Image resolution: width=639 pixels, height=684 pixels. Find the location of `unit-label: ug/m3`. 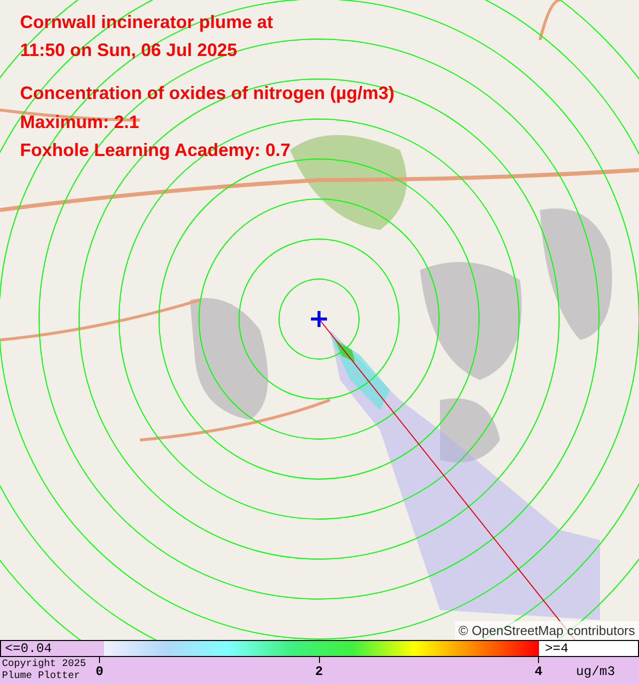

unit-label: ug/m3 is located at coordinates (596, 672).